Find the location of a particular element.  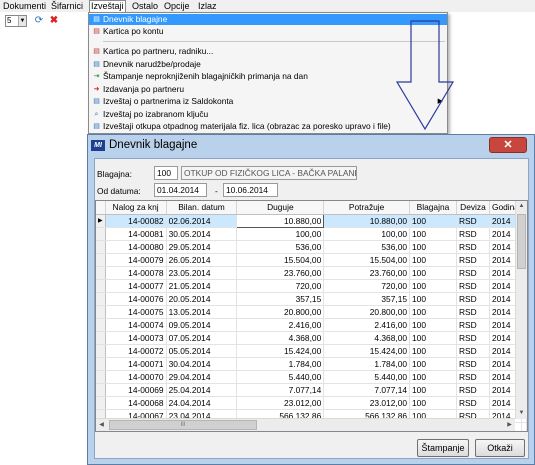

table-cell: 14-00068 is located at coordinates (136, 403).